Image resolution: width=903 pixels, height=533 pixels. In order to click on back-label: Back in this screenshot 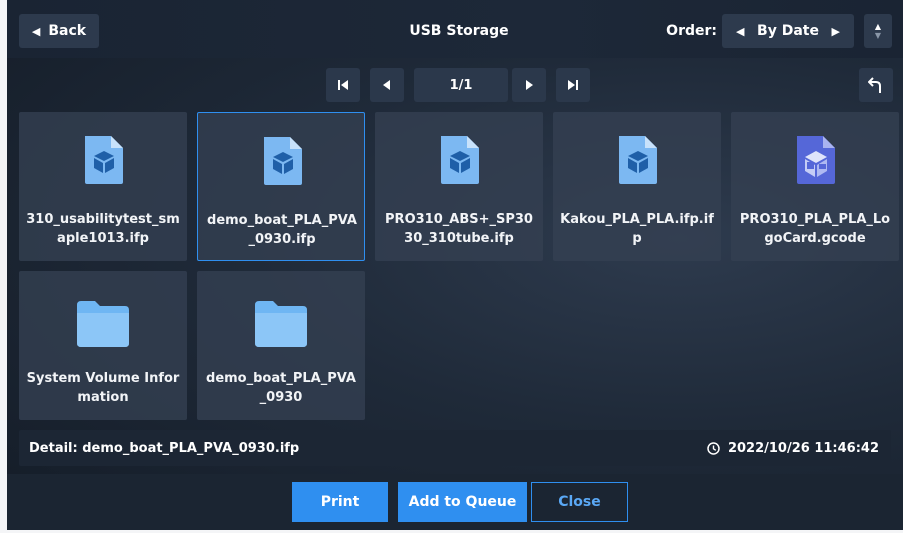, I will do `click(67, 31)`.